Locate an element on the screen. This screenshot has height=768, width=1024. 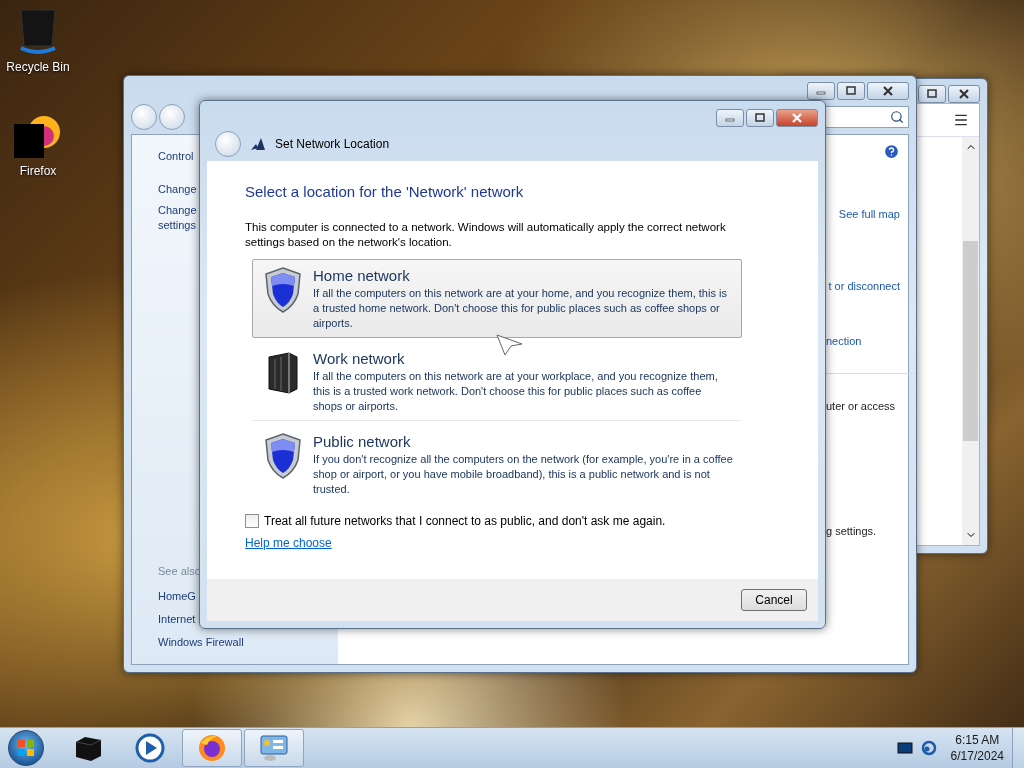
taskbar-app-button is located at coordinates (212, 748).